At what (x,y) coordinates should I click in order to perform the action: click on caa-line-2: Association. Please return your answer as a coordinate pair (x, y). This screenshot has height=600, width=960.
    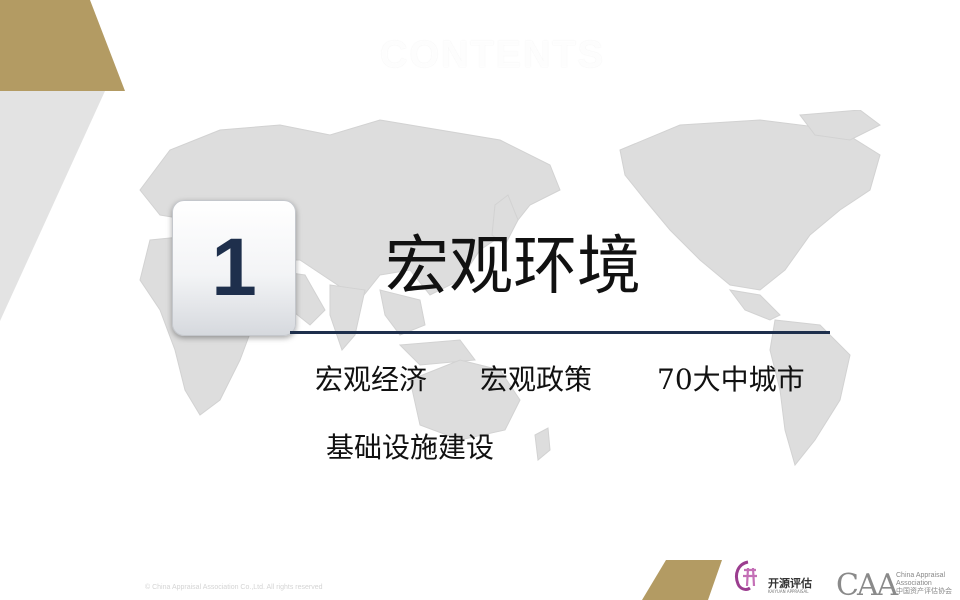
    Looking at the image, I should click on (914, 583).